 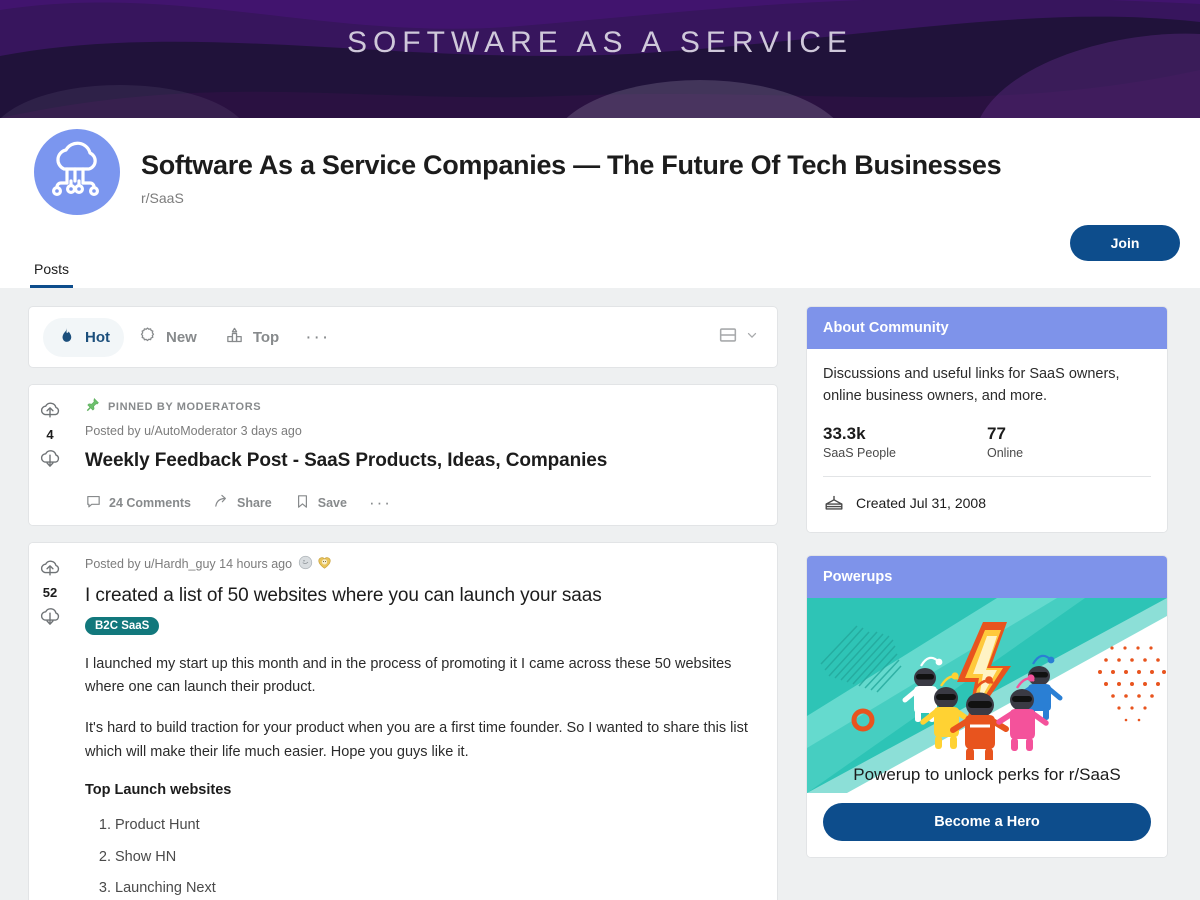 What do you see at coordinates (185, 407) in the screenshot?
I see `pinned-label: PINNED BY MODERATORS` at bounding box center [185, 407].